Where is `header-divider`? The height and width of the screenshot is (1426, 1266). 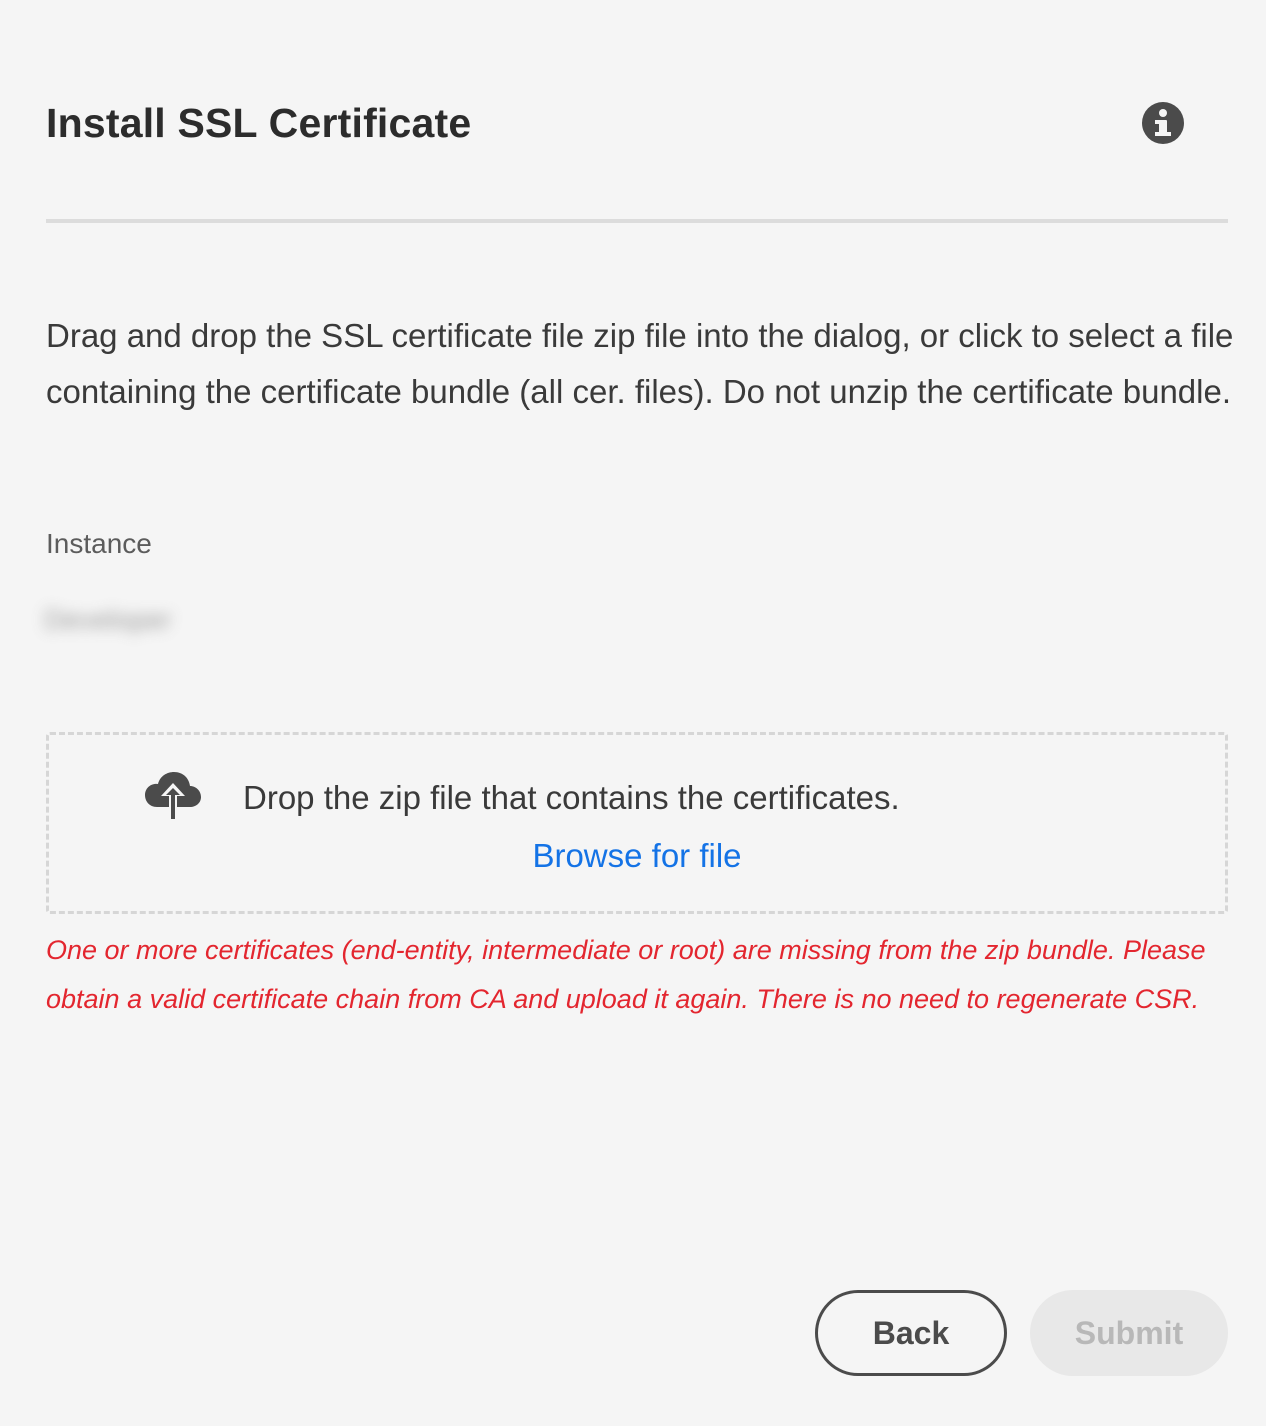
header-divider is located at coordinates (637, 221).